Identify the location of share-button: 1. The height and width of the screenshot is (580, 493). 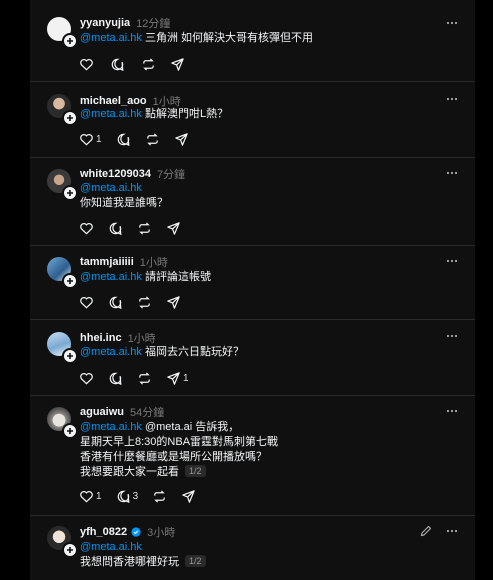
(177, 378).